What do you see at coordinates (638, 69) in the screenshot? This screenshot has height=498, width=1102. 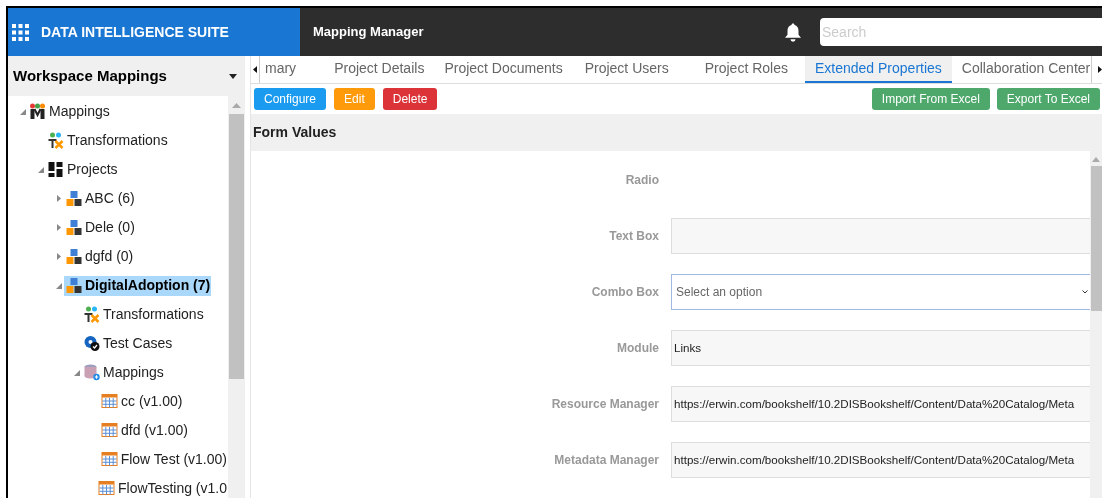 I see `tab: Project Users` at bounding box center [638, 69].